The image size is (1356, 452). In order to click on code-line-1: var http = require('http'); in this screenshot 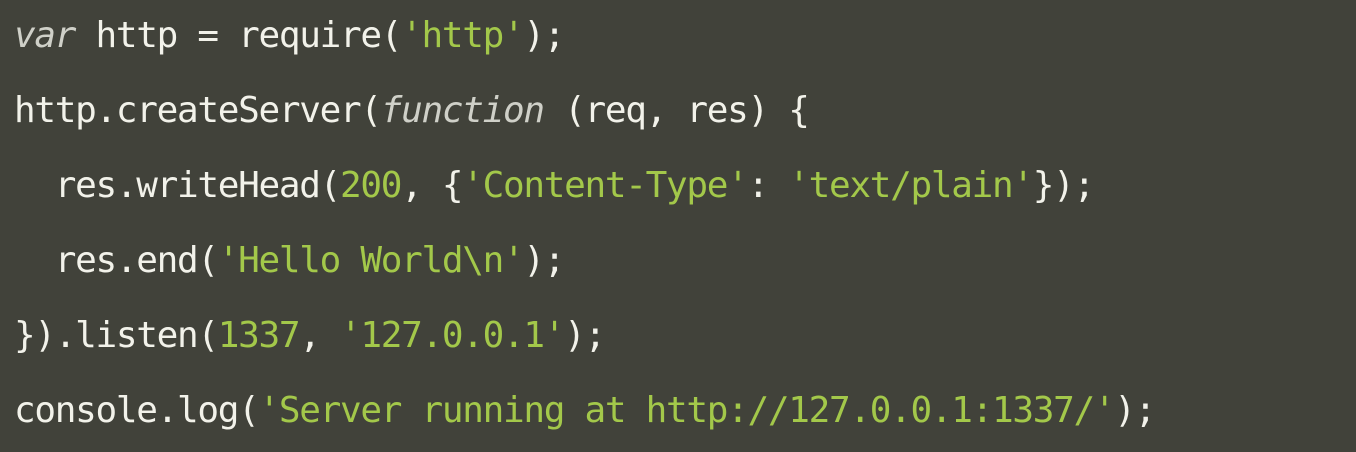, I will do `click(289, 36)`.